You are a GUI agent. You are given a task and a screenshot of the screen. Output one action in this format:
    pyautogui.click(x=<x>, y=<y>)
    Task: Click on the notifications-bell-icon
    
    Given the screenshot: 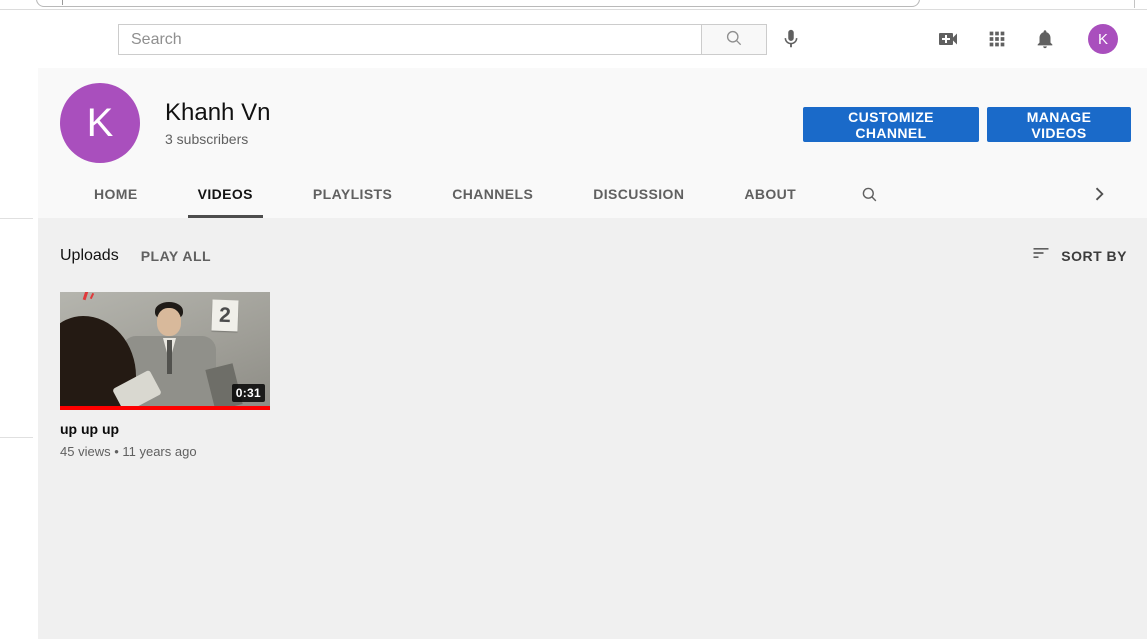 What is the action you would take?
    pyautogui.click(x=1045, y=39)
    